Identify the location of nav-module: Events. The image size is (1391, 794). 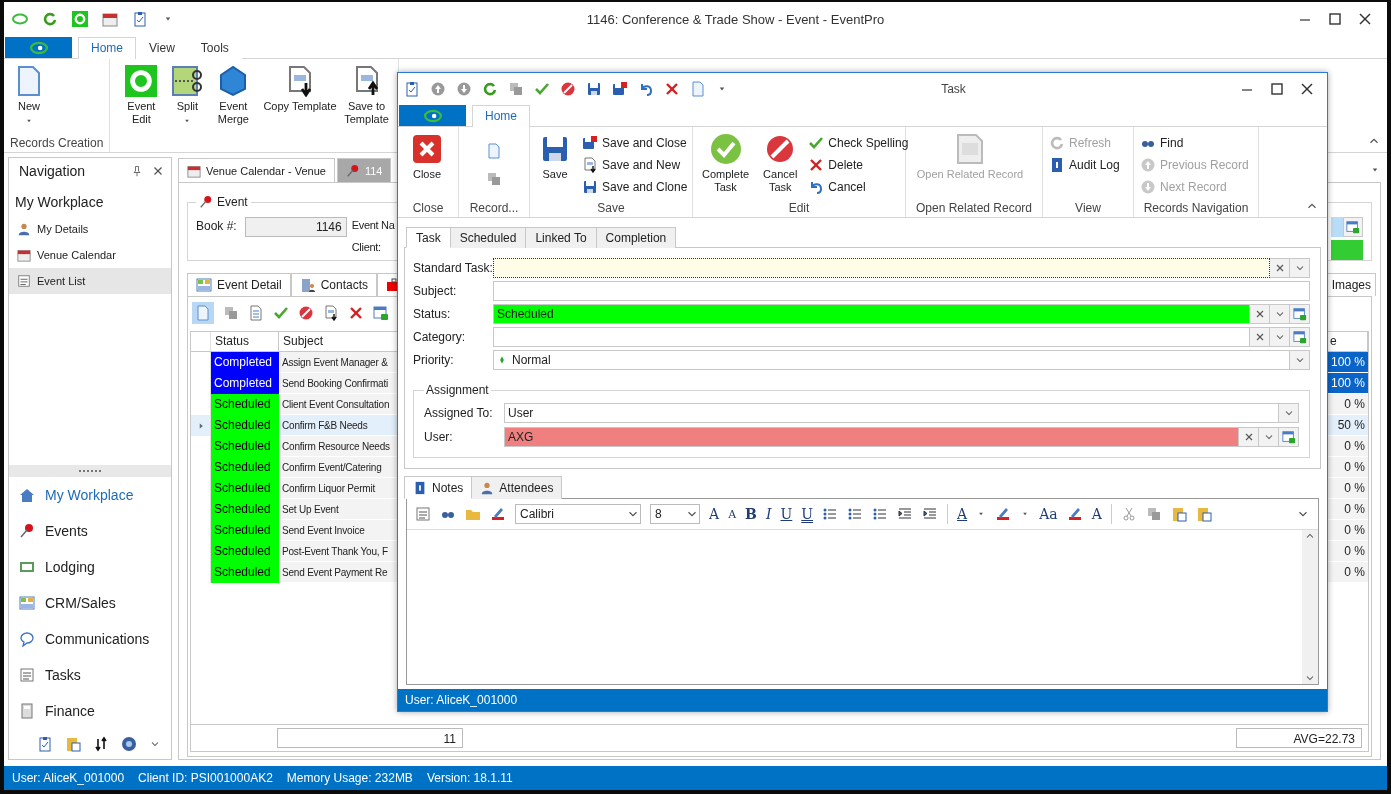
(90, 531).